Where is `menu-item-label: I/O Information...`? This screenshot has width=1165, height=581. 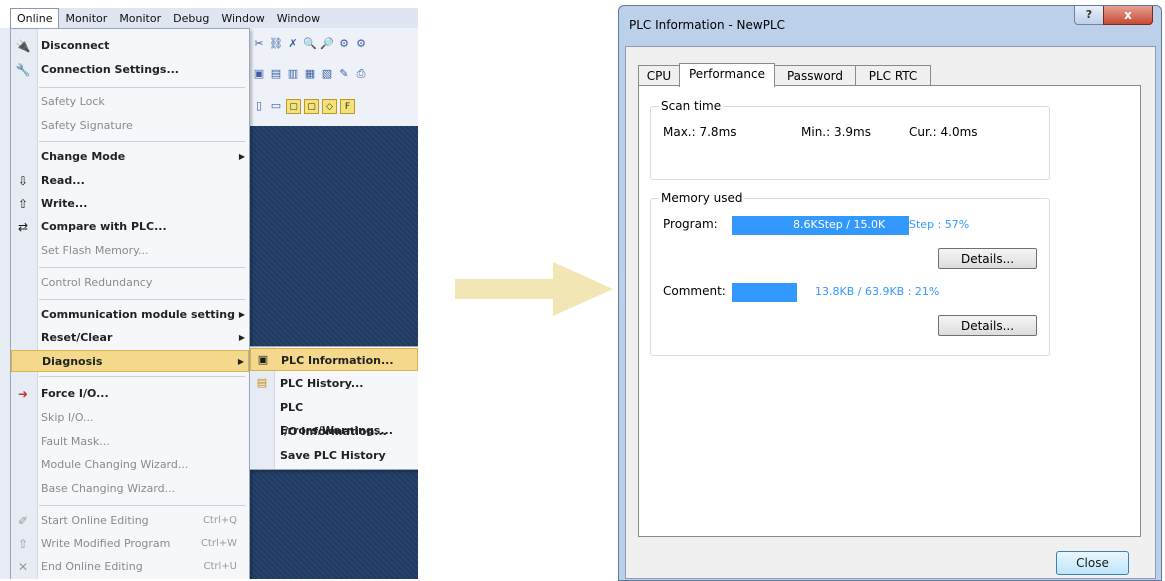 menu-item-label: I/O Information... is located at coordinates (333, 431).